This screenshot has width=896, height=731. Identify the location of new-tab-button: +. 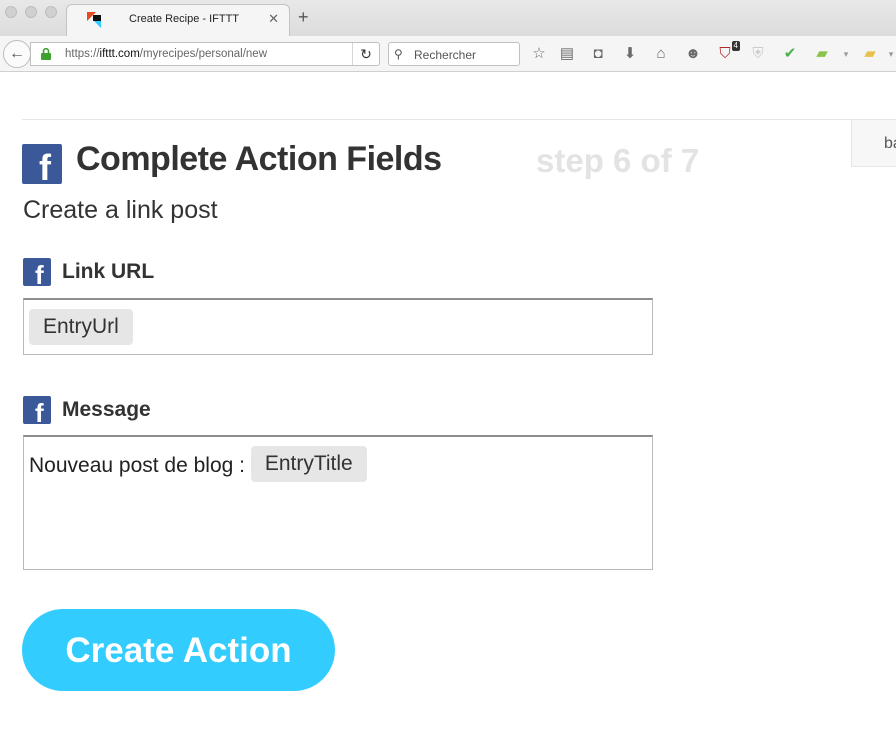
(303, 17).